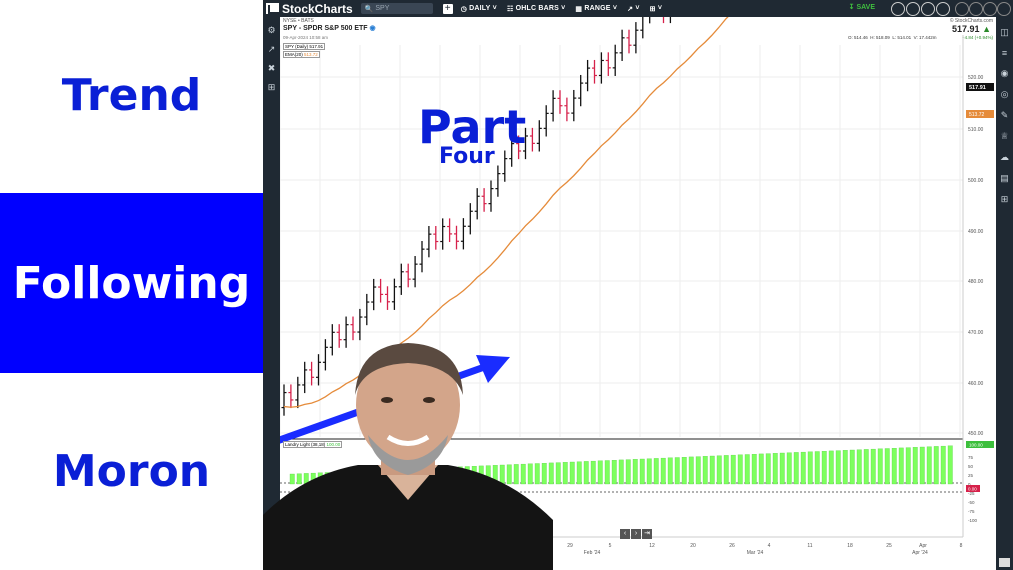 This screenshot has height=570, width=1013. Describe the element at coordinates (610, 546) in the screenshot. I see `x-tick-label: 5` at that location.